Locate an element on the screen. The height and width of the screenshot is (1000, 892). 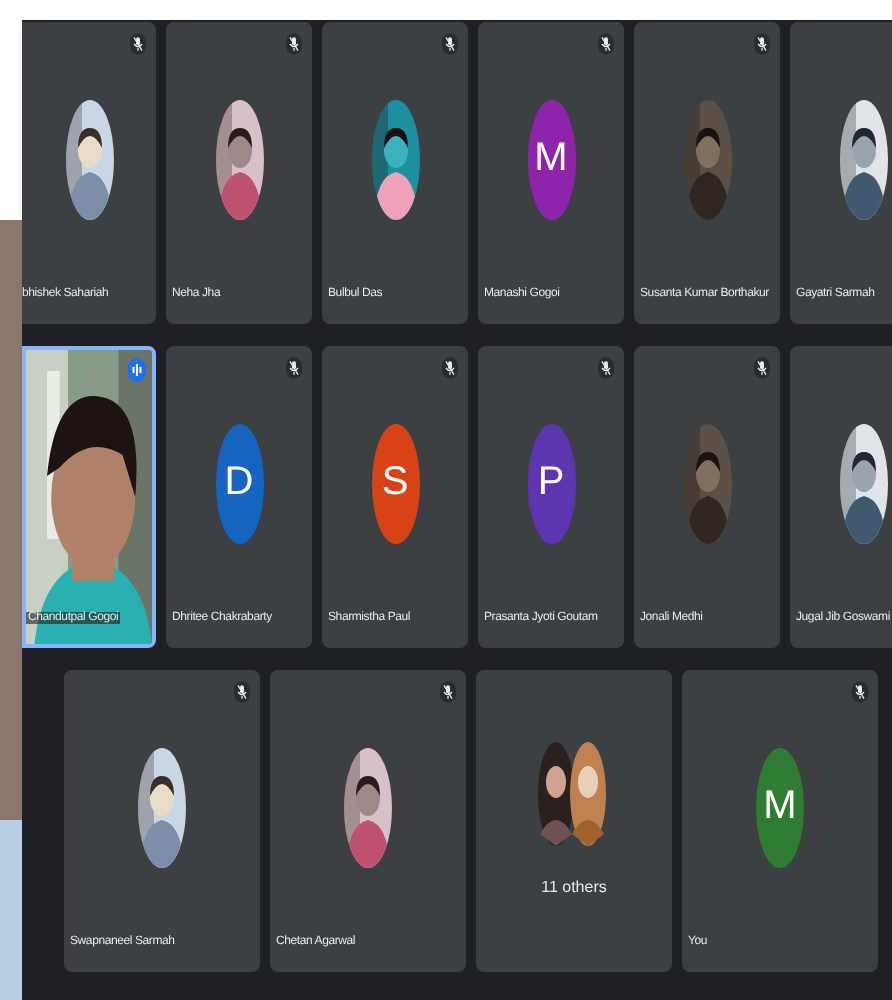
participant-tile: 11 others is located at coordinates (574, 821).